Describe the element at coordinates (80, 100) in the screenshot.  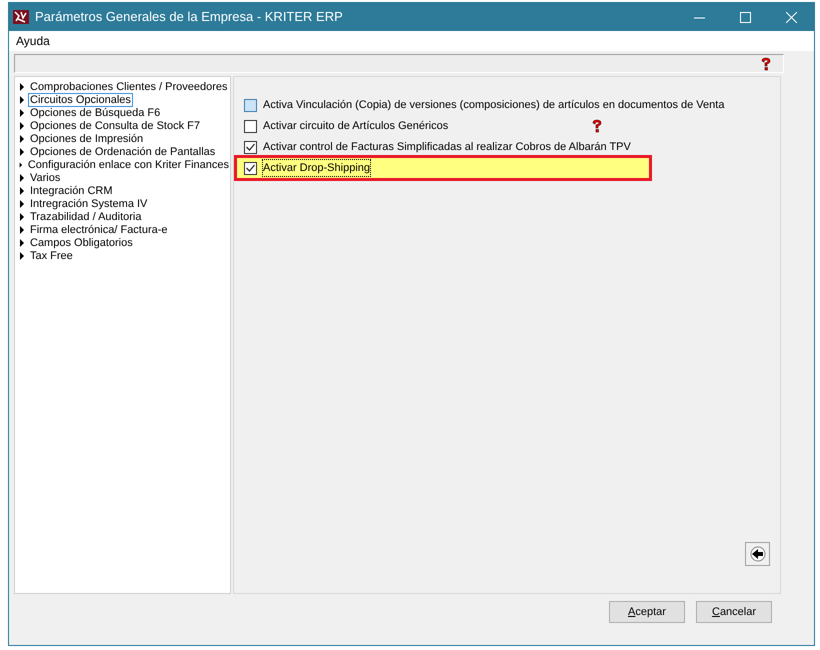
I see `tree-item: Circuitos Opcionales` at that location.